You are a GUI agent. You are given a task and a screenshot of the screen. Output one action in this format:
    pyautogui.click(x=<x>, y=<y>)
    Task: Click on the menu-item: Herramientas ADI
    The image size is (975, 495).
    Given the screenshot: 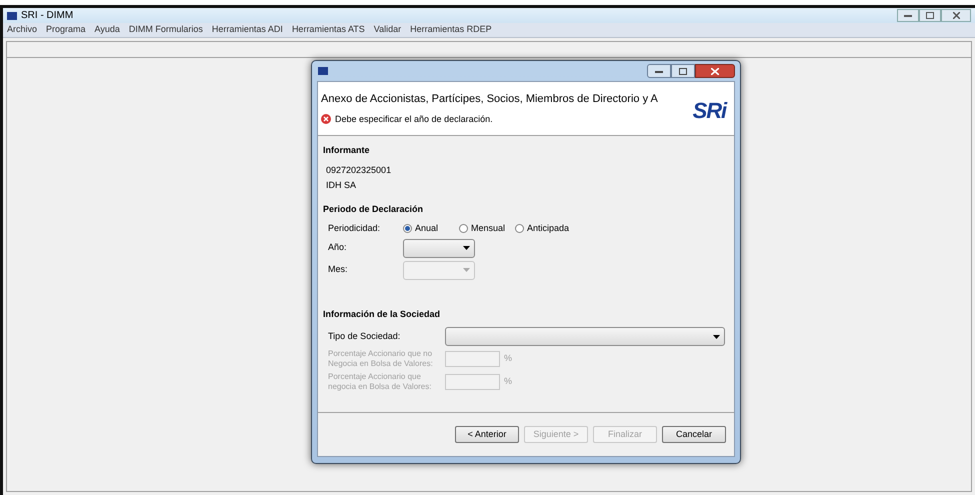 What is the action you would take?
    pyautogui.click(x=247, y=30)
    